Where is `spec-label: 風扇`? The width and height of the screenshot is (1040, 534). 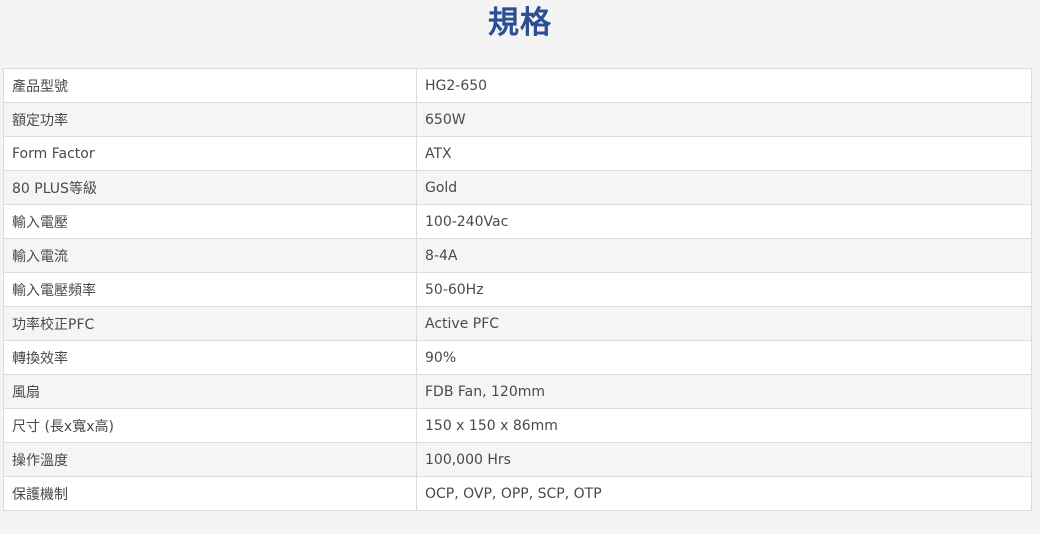
spec-label: 風扇 is located at coordinates (210, 391).